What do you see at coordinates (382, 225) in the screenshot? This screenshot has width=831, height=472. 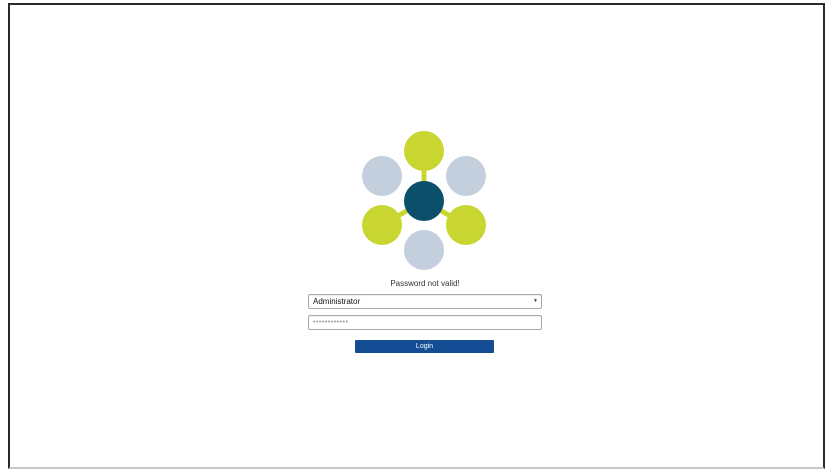 I see `logo-node-lower-left` at bounding box center [382, 225].